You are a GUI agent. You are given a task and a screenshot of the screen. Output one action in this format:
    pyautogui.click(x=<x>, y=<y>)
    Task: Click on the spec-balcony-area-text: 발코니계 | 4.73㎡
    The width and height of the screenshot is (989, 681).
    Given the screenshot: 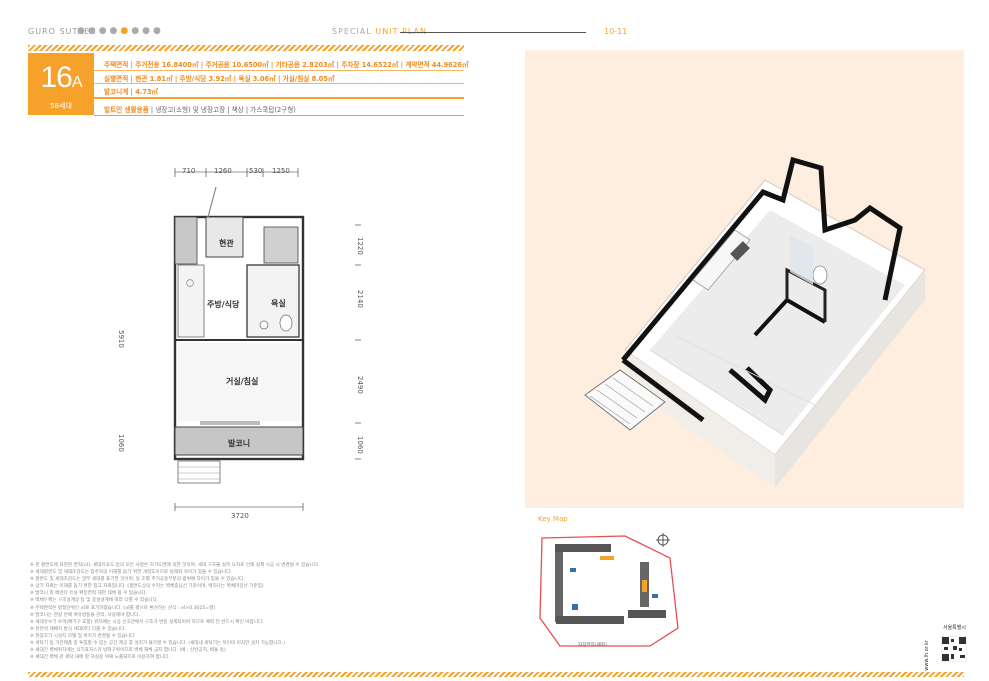 What is the action you would take?
    pyautogui.click(x=131, y=92)
    